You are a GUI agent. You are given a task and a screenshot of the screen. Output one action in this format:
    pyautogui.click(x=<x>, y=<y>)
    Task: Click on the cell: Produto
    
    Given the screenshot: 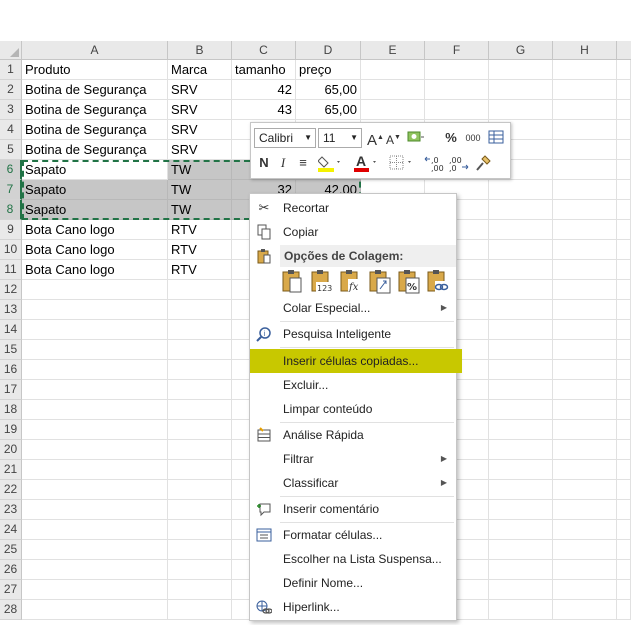 What is the action you would take?
    pyautogui.click(x=95, y=70)
    